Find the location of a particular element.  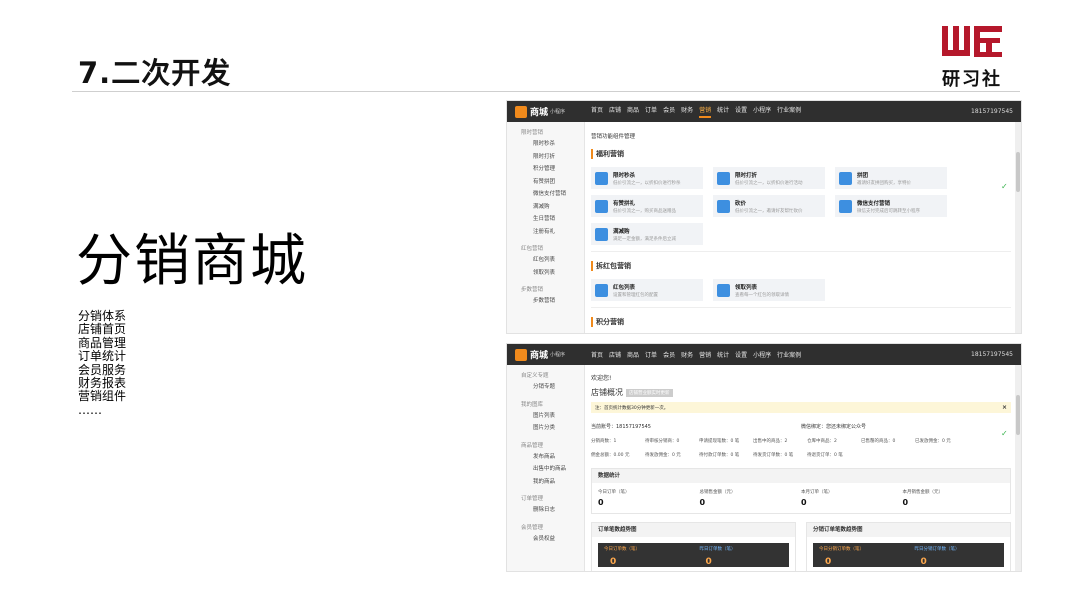

stat-item: 待退货订单：0 笔 is located at coordinates (825, 455).